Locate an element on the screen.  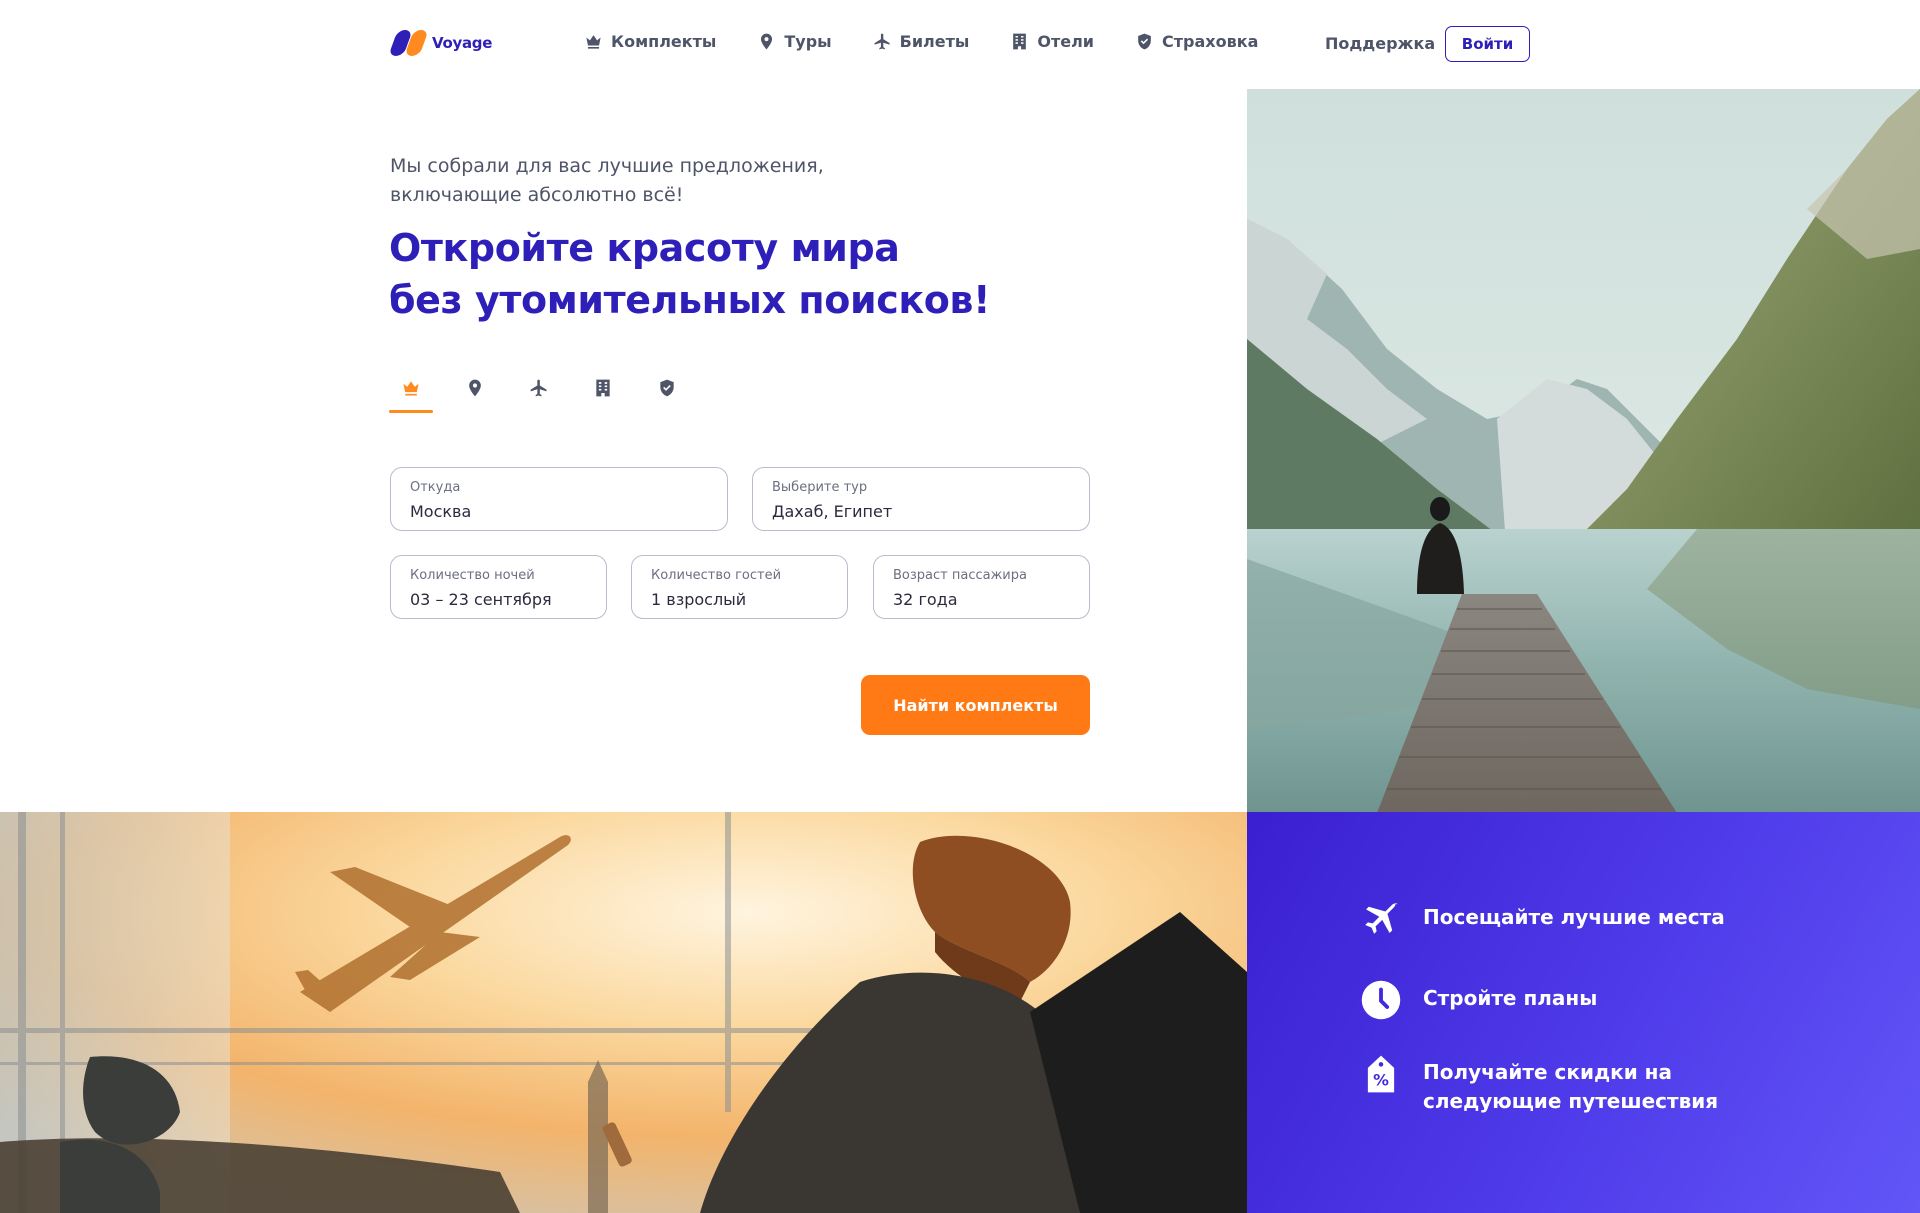
nav-item-label: Страховка is located at coordinates (1210, 41).